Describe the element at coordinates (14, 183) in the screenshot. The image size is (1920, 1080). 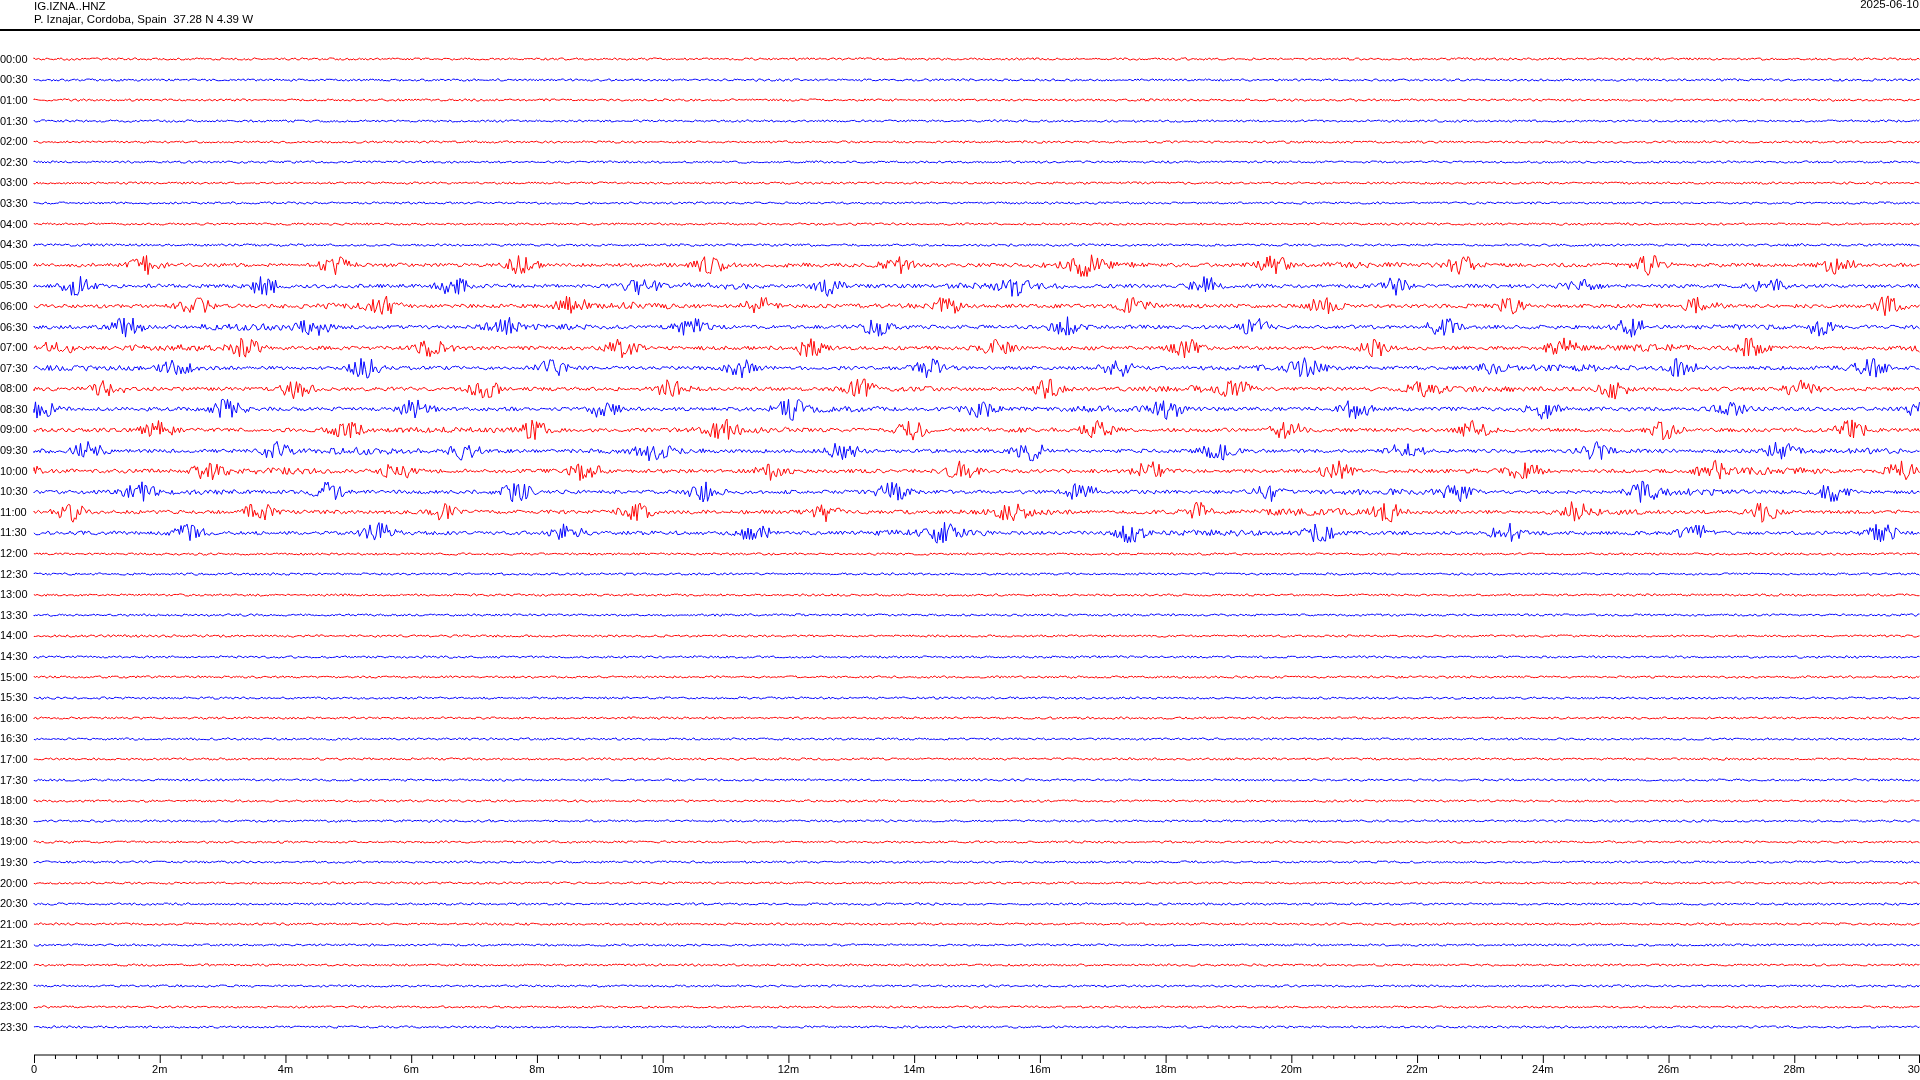
I see `time-label: 03:00` at that location.